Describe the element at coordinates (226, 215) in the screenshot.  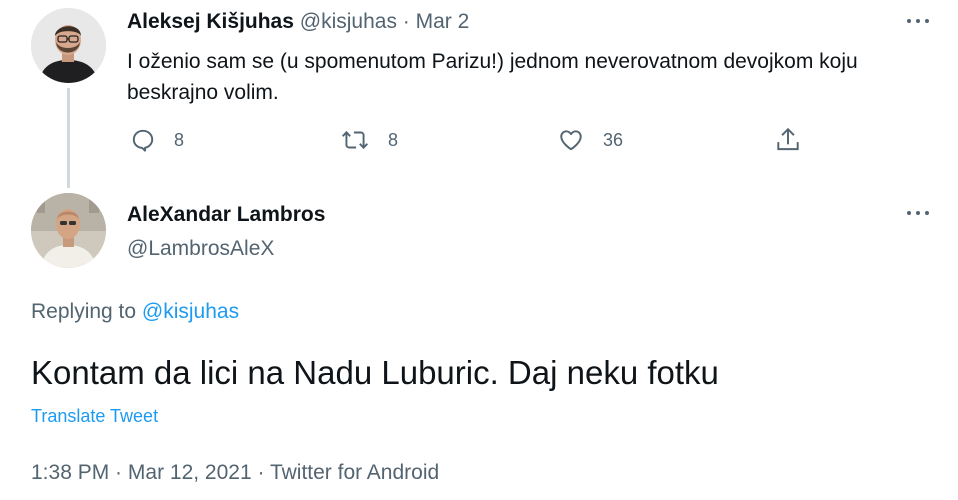
I see `main-author-name: AleXandar Lambros` at that location.